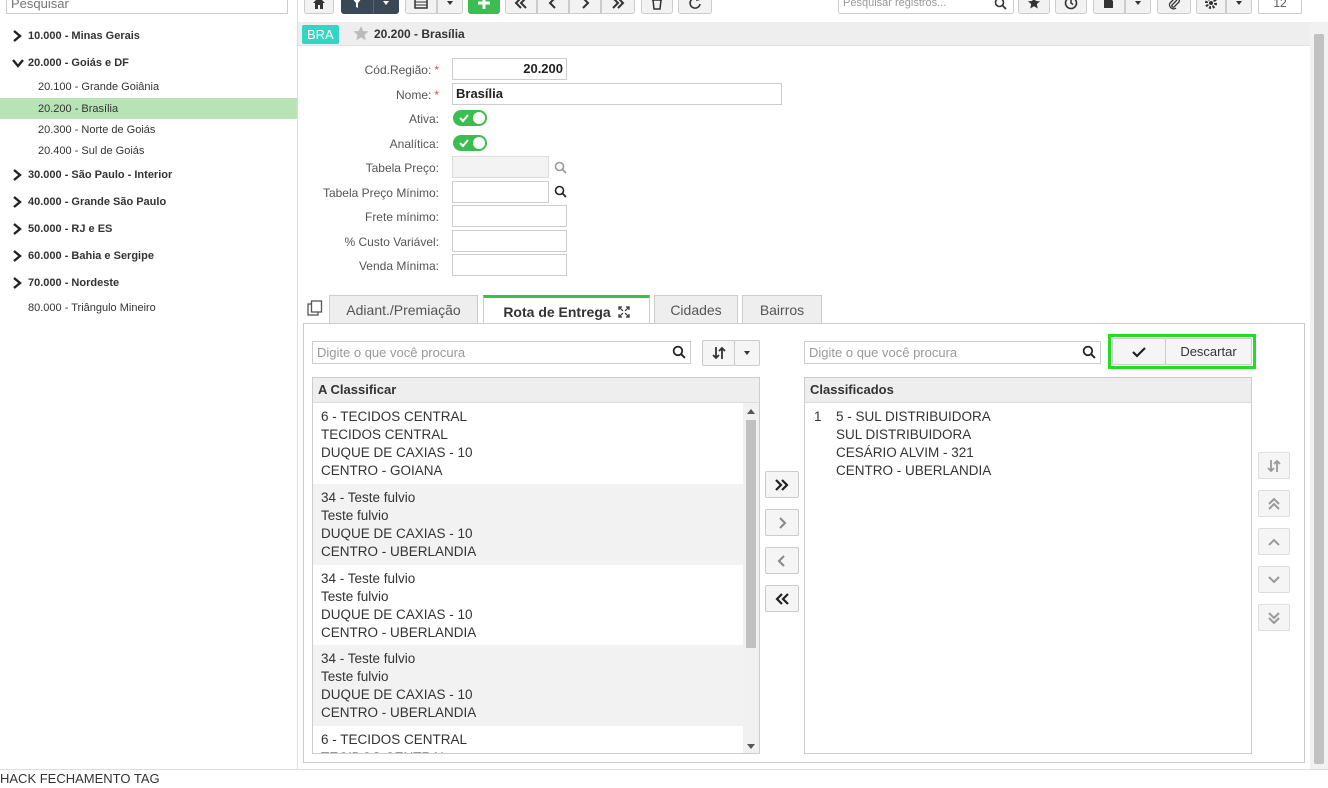 Image resolution: width=1328 pixels, height=788 pixels. Describe the element at coordinates (718, 353) in the screenshot. I see `sort-button` at that location.